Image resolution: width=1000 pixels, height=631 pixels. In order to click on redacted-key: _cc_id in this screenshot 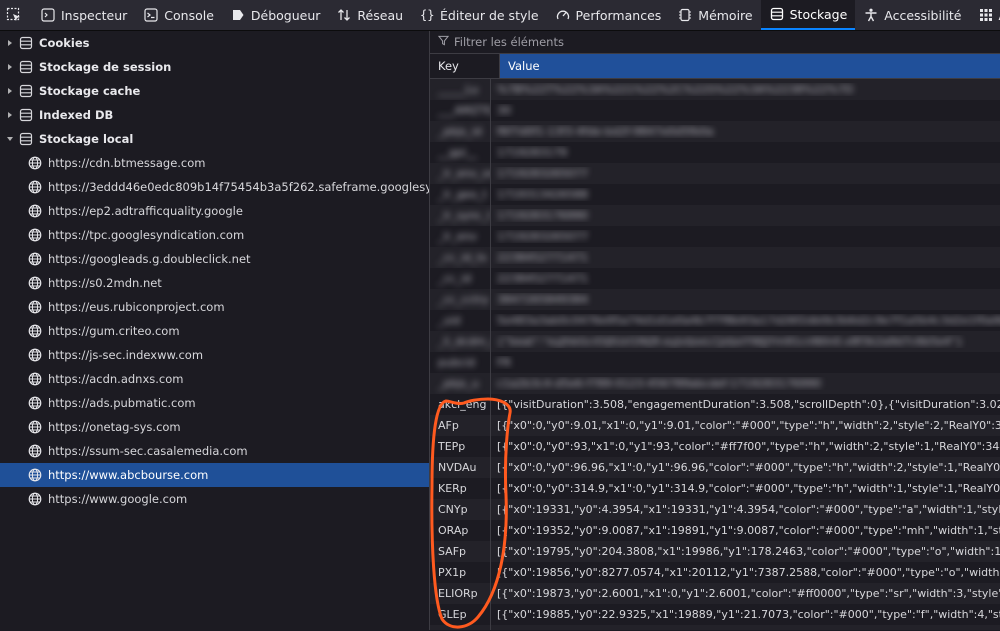, I will do `click(454, 278)`.